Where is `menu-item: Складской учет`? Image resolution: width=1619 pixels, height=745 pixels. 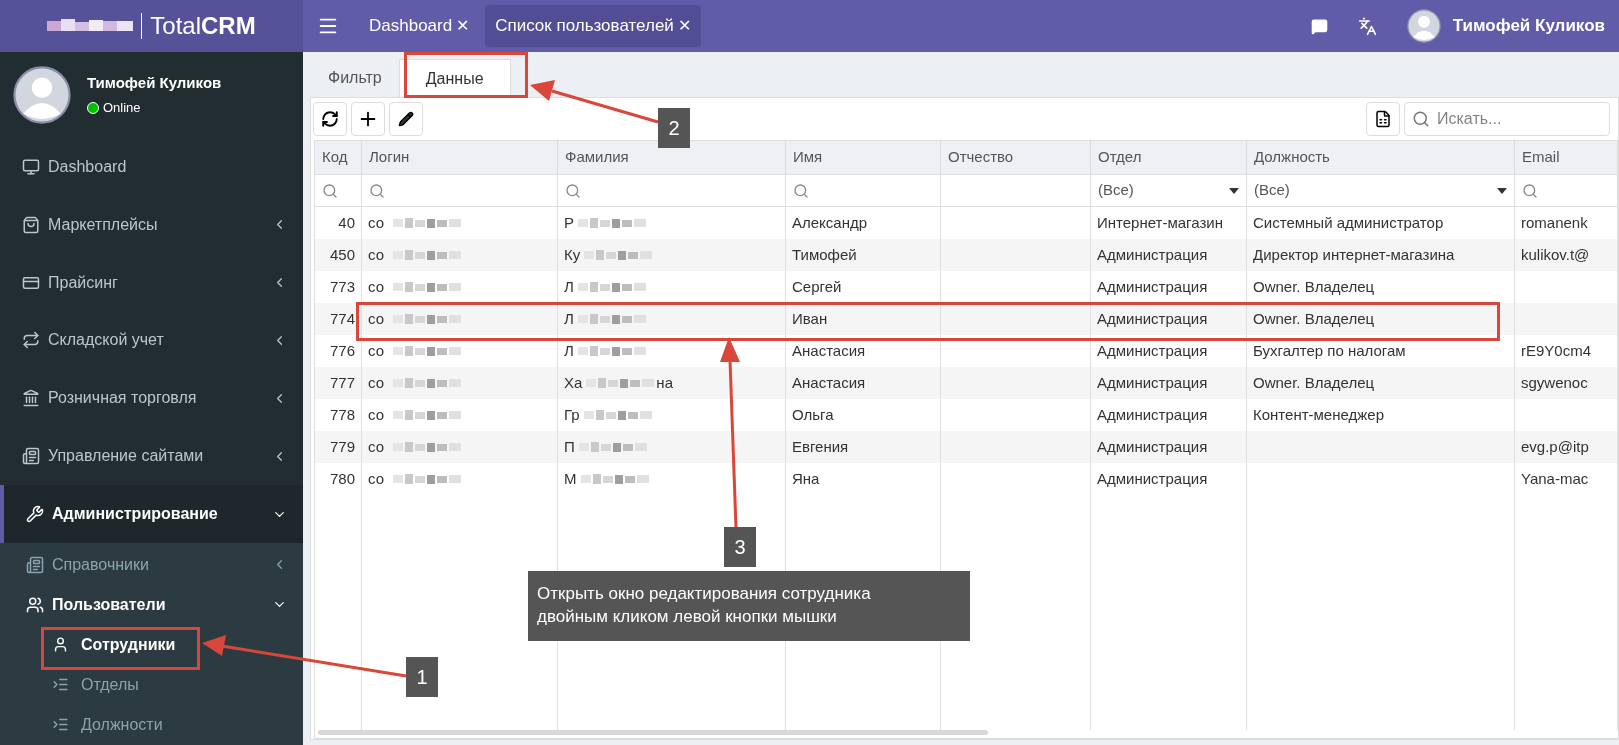
menu-item: Складской учет is located at coordinates (151, 340).